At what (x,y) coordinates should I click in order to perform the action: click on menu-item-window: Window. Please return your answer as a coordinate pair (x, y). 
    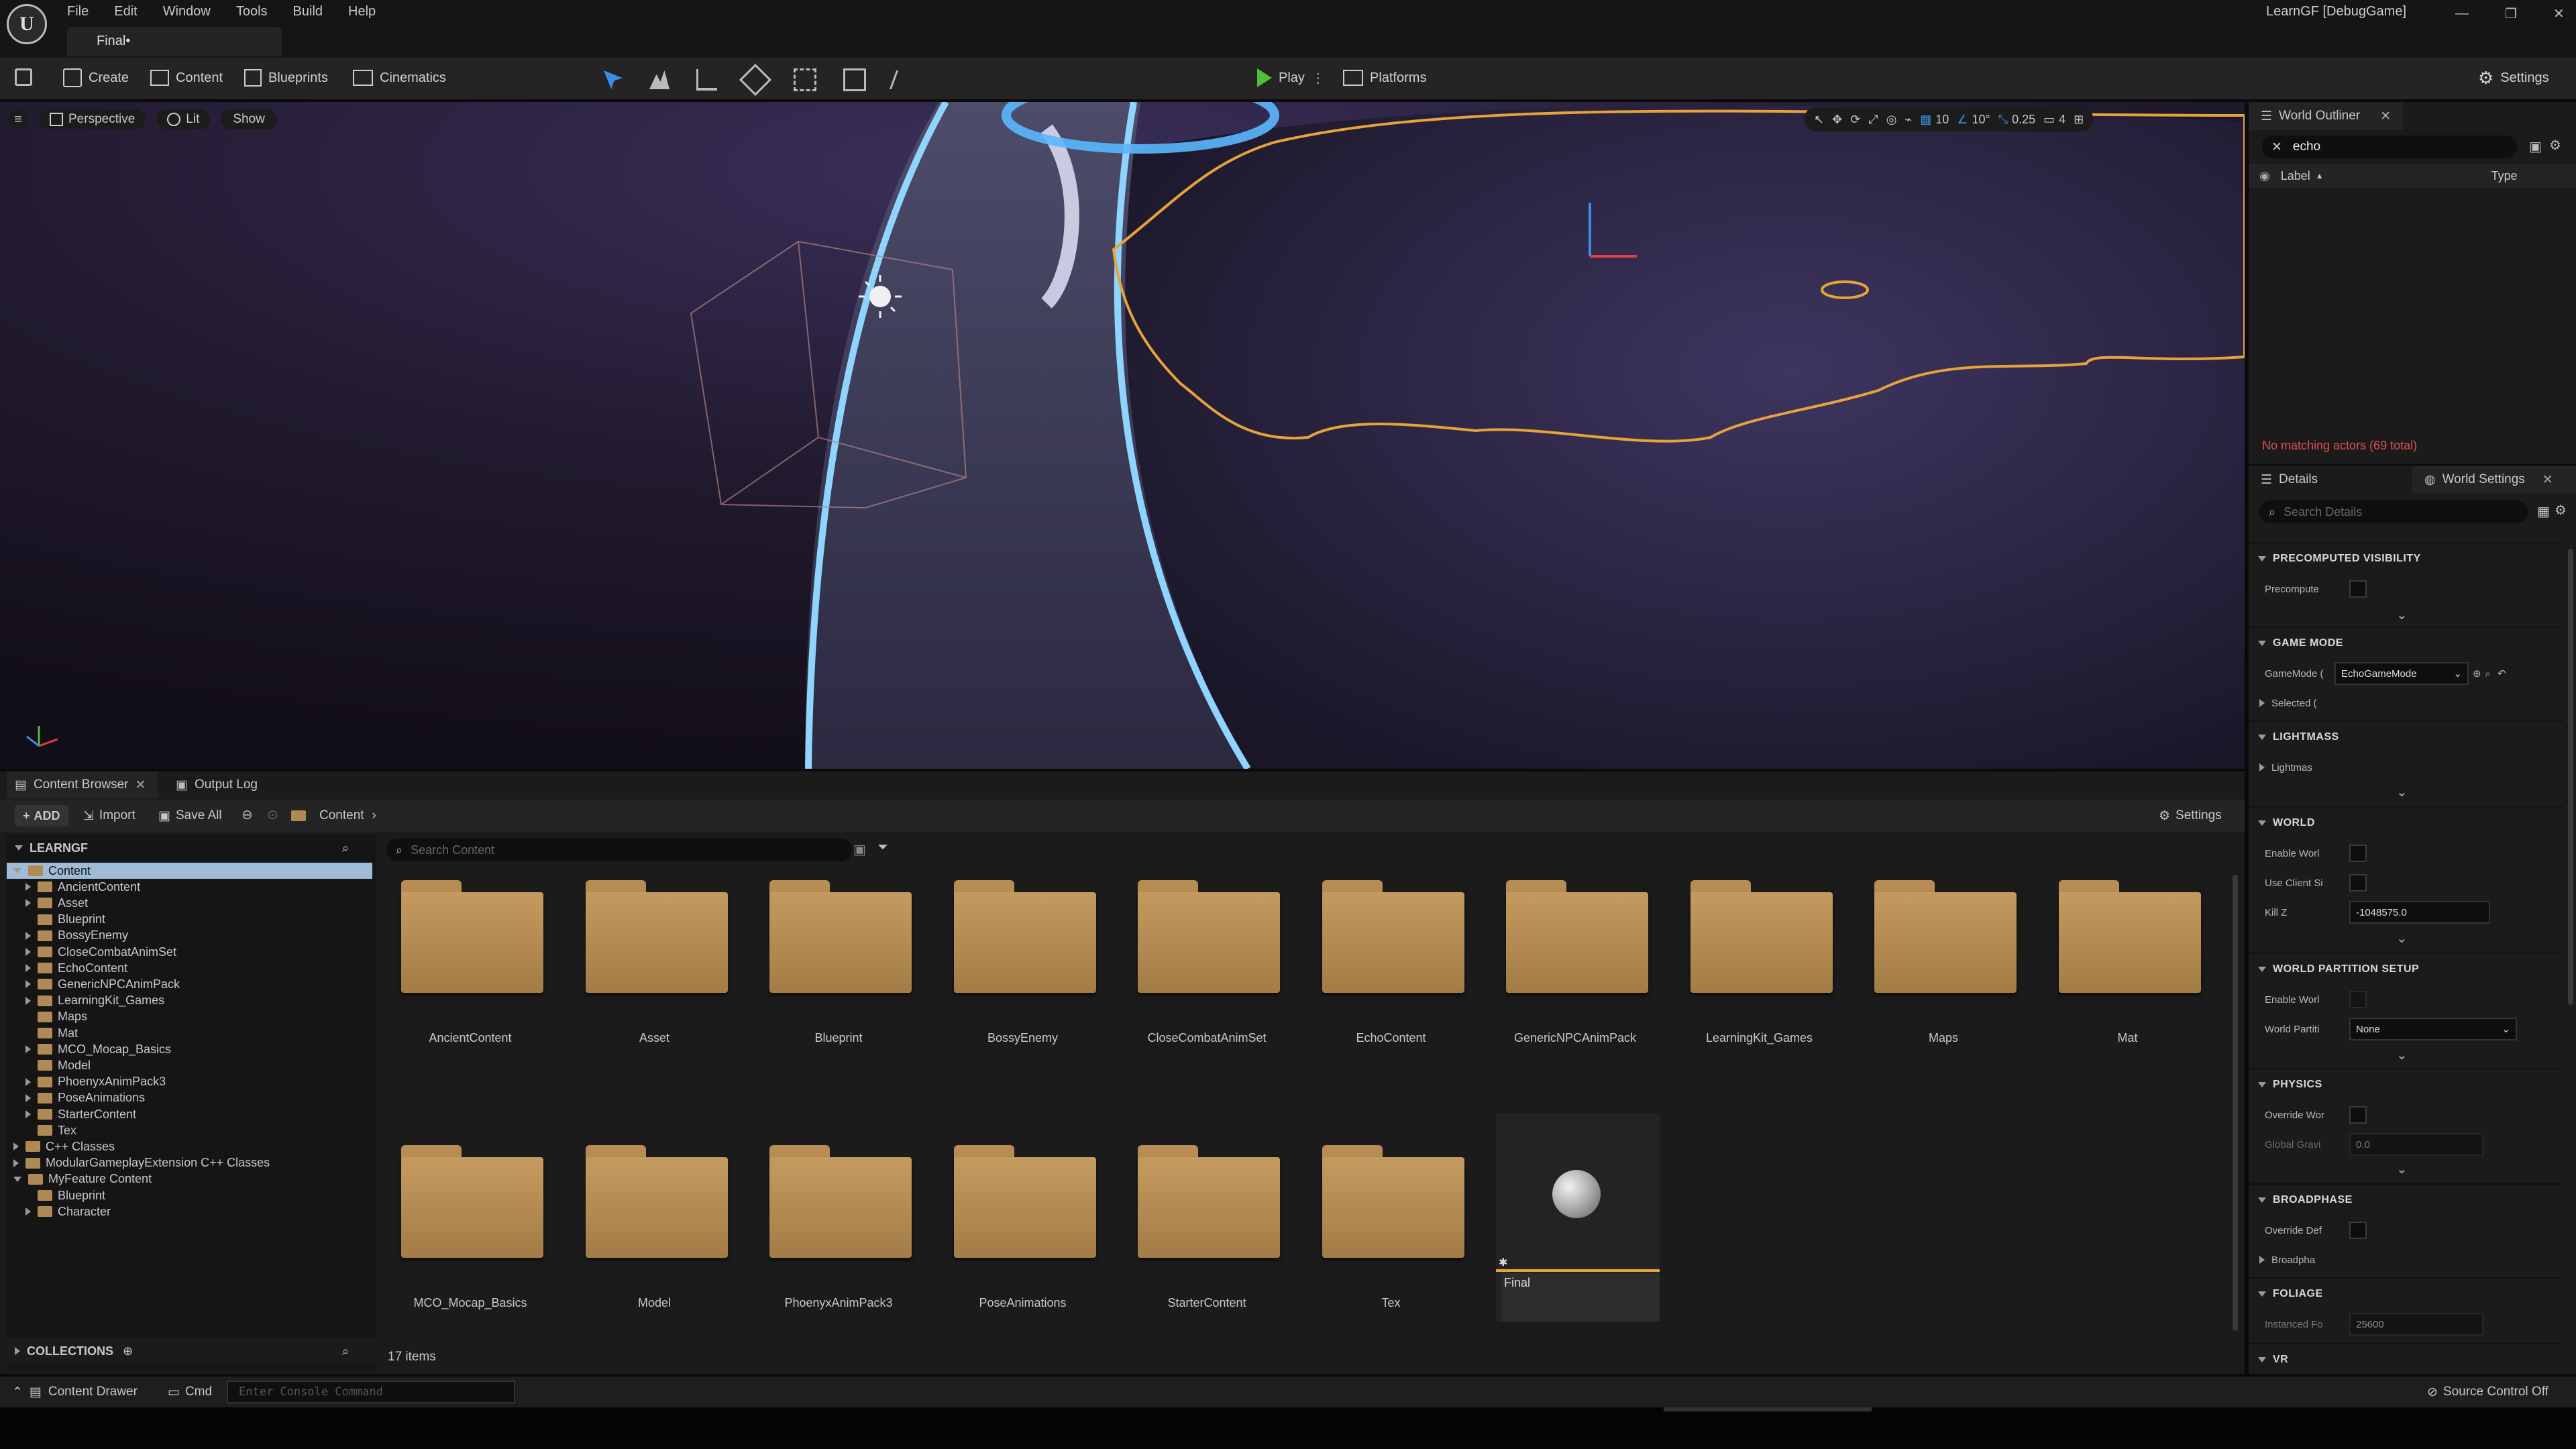
    Looking at the image, I should click on (187, 11).